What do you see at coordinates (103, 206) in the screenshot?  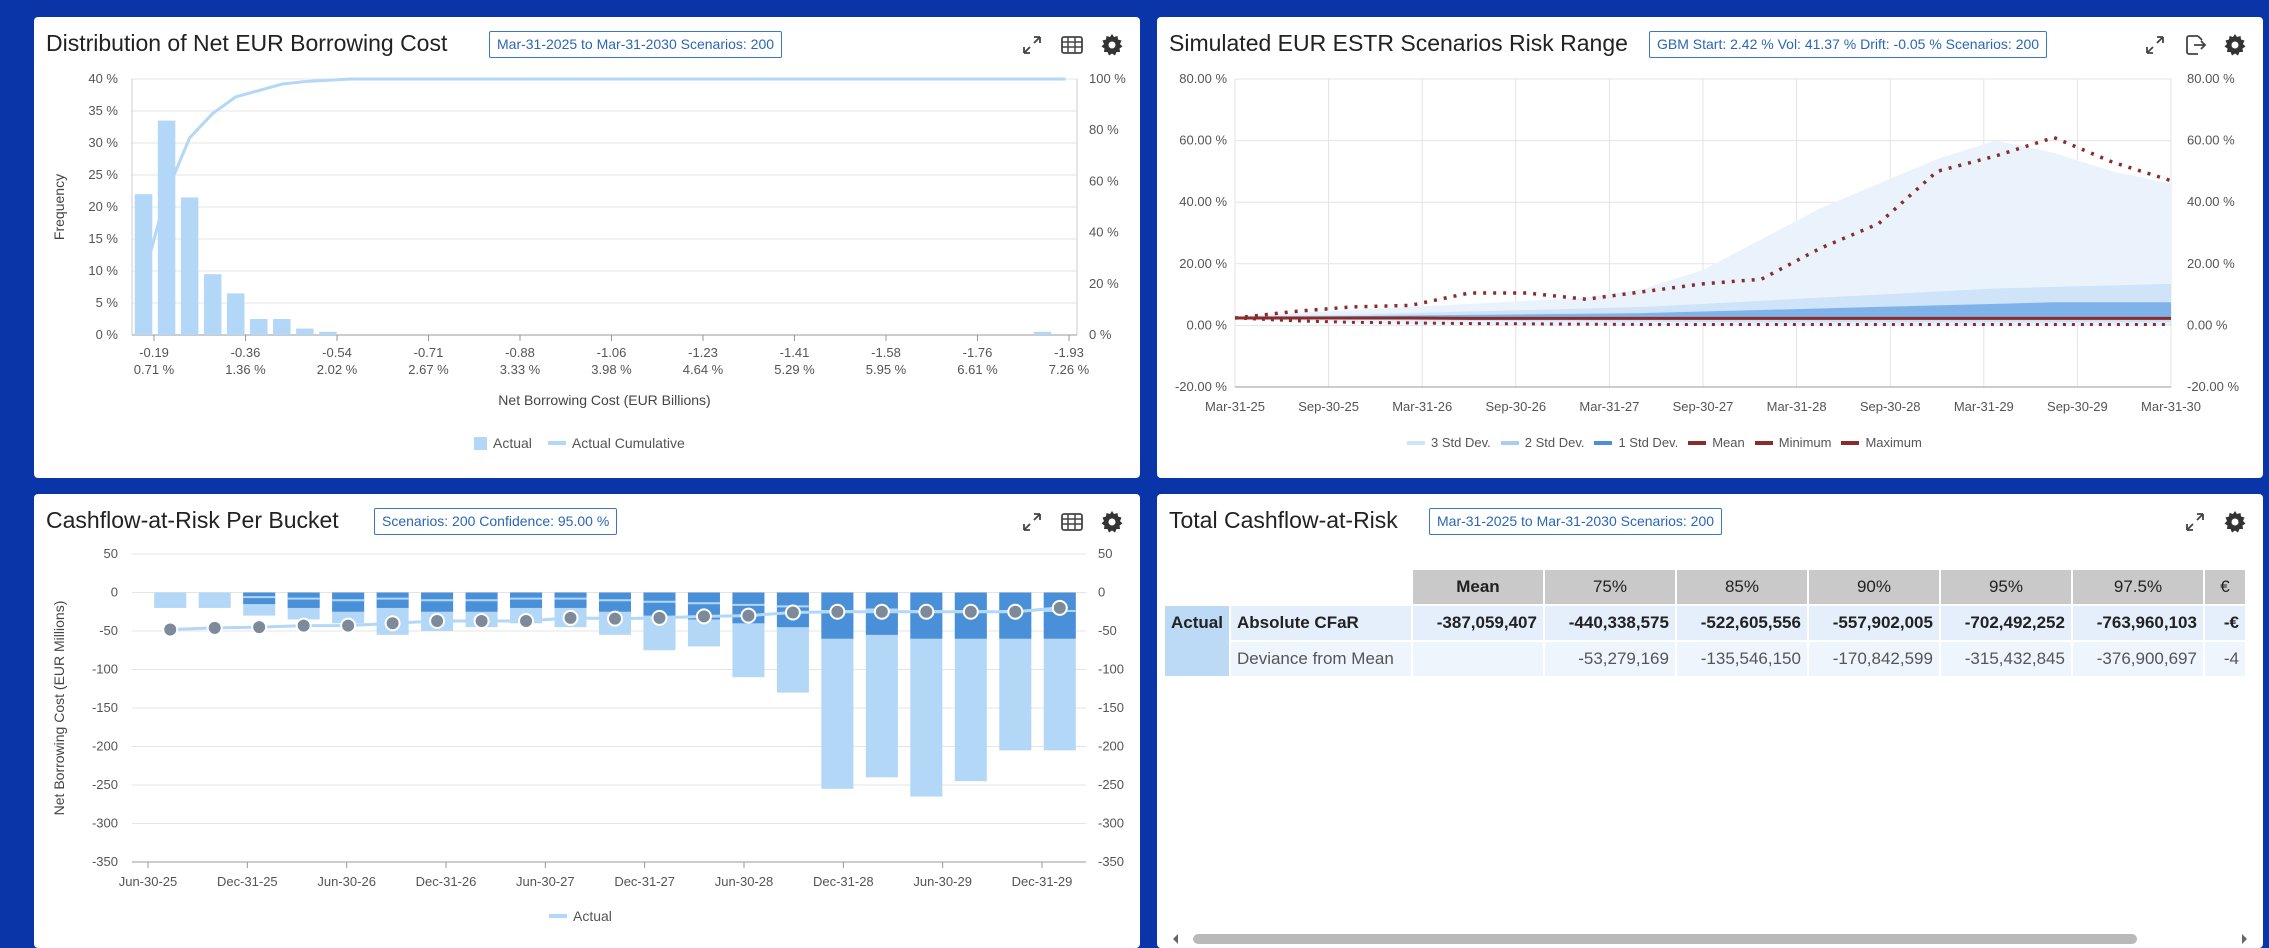 I see `y-tick-label: 20 %` at bounding box center [103, 206].